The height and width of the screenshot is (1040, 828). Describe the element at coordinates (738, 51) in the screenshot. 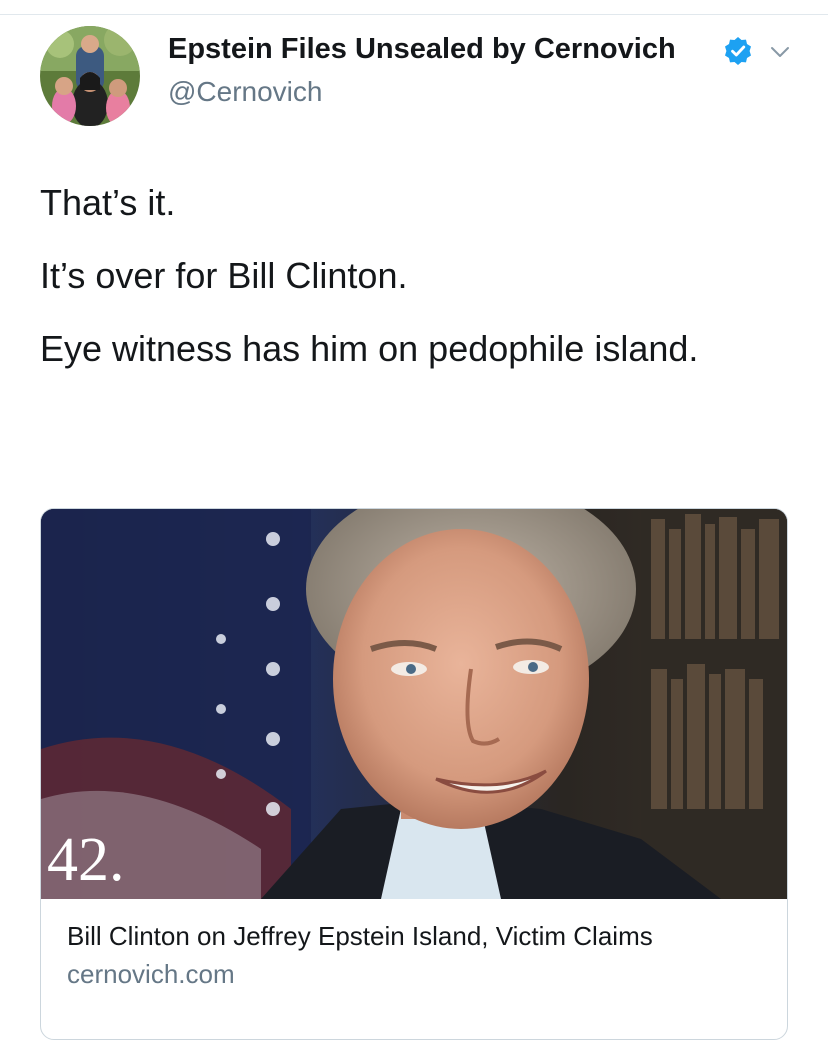

I see `verified-badge-icon` at that location.